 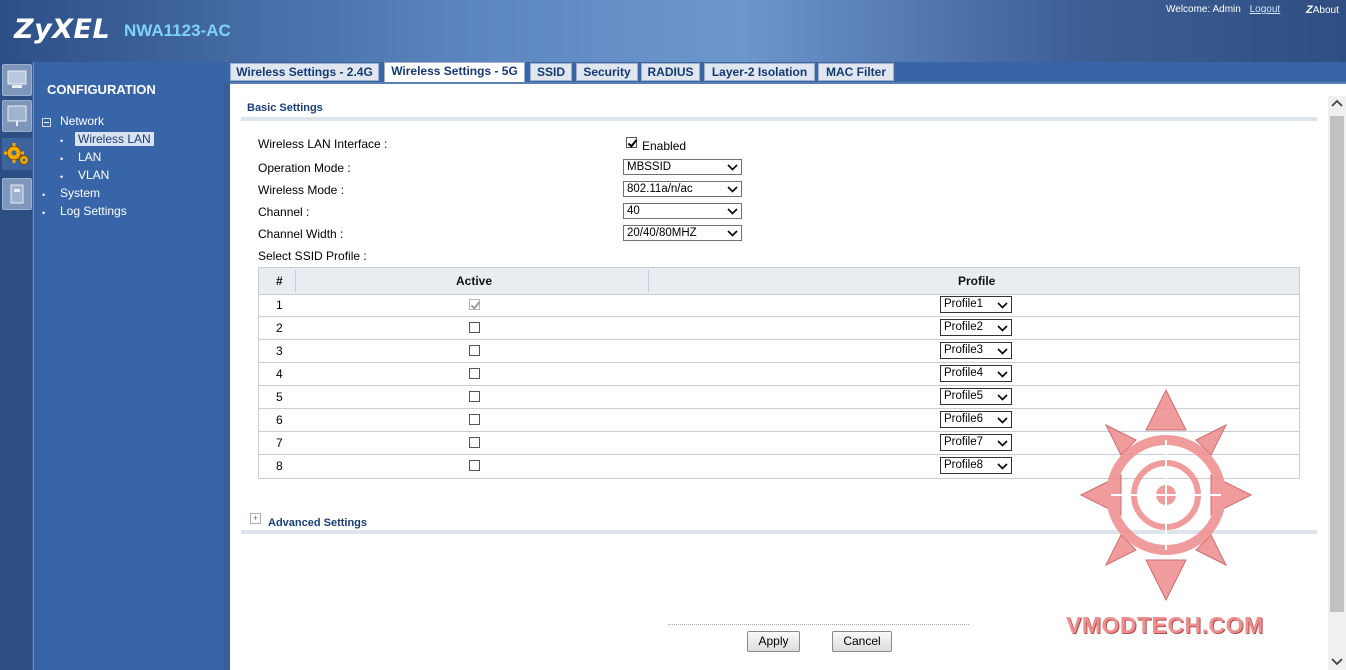 What do you see at coordinates (976, 373) in the screenshot?
I see `row-profile-select: Profile4` at bounding box center [976, 373].